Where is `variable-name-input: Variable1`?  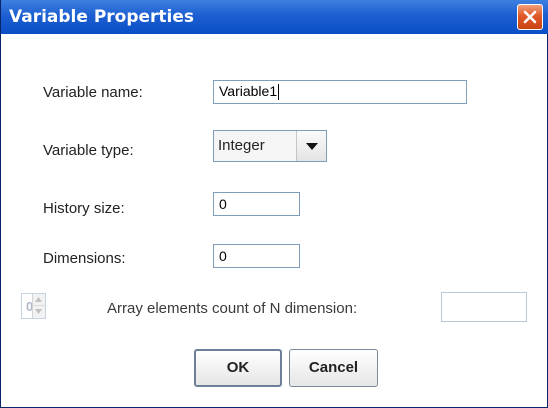 variable-name-input: Variable1 is located at coordinates (340, 92).